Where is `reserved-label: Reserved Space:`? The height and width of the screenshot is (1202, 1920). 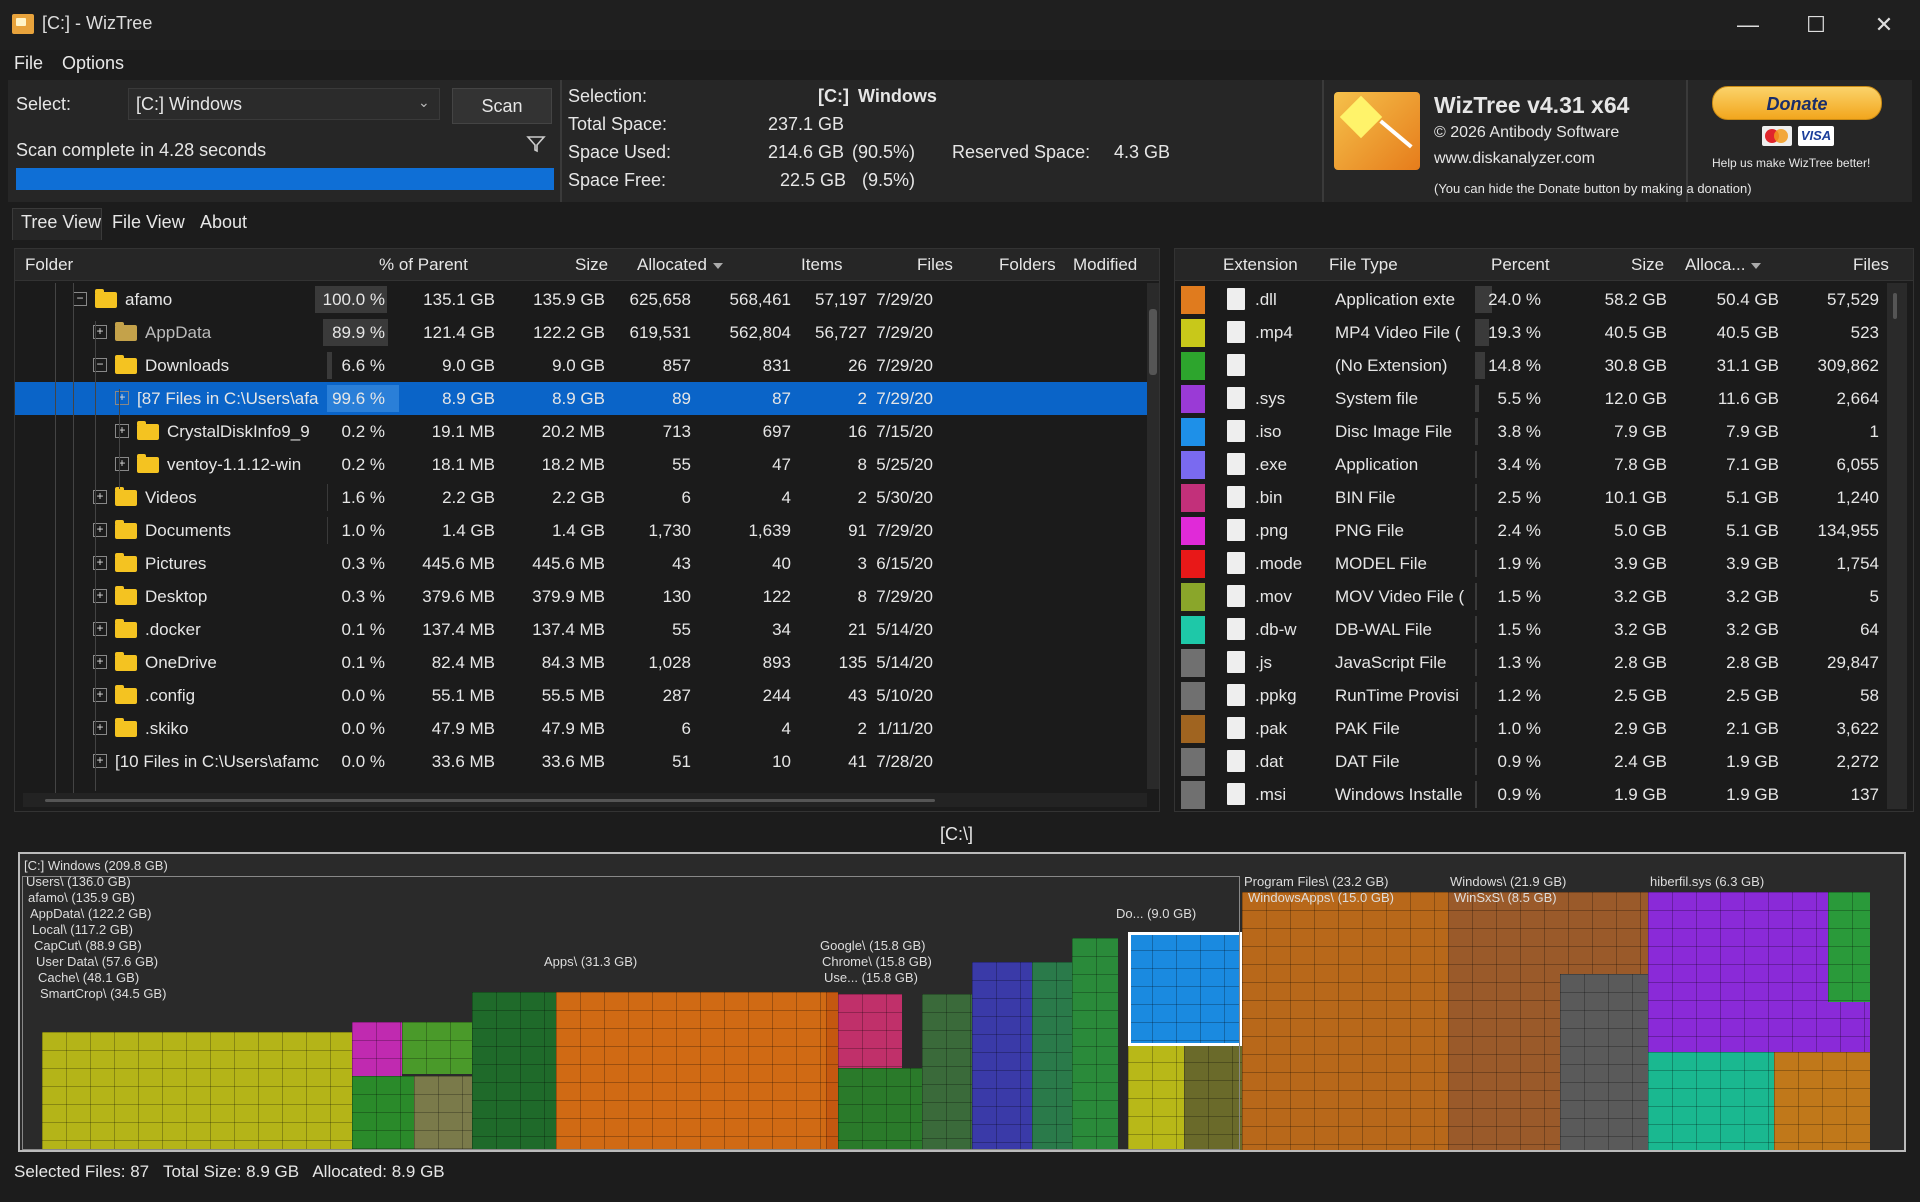 reserved-label: Reserved Space: is located at coordinates (1021, 152).